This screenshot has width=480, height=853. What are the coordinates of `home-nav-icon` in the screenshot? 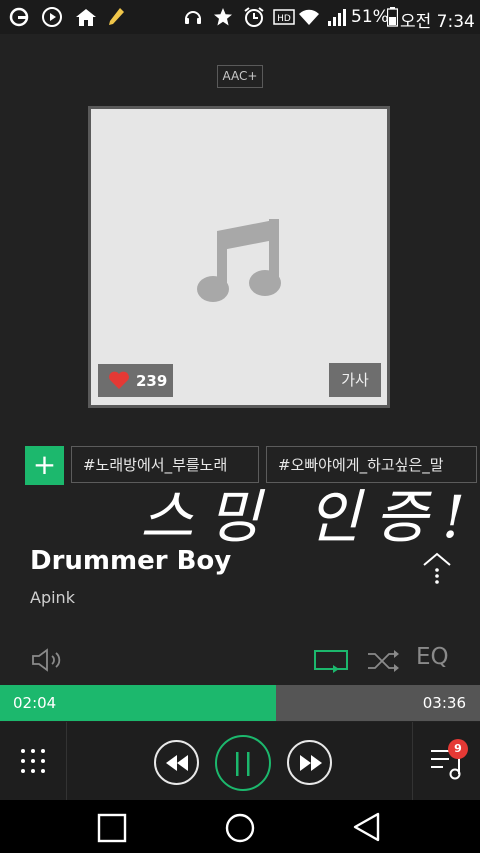 It's located at (240, 830).